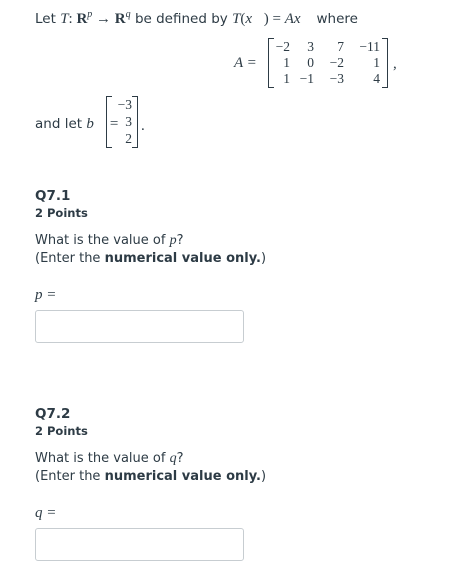 The height and width of the screenshot is (561, 474). Describe the element at coordinates (135, 122) in the screenshot. I see `vector-b-right-bracket` at that location.